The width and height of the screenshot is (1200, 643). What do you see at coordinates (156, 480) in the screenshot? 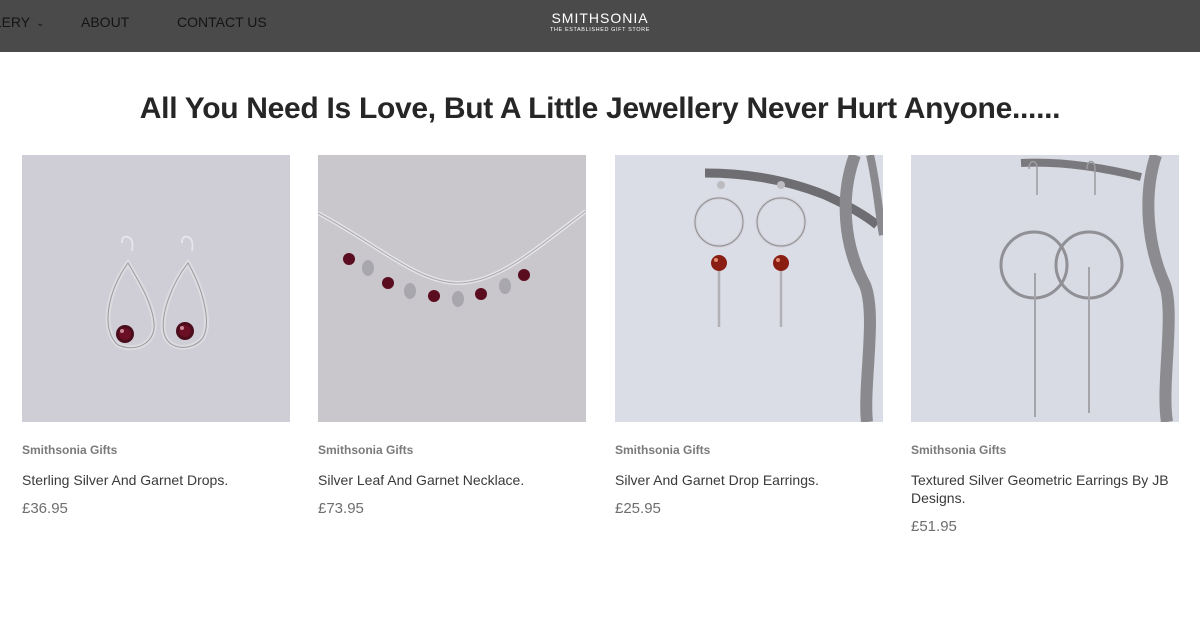
I see `product-title: Sterling Silver And Garnet Drops.` at bounding box center [156, 480].